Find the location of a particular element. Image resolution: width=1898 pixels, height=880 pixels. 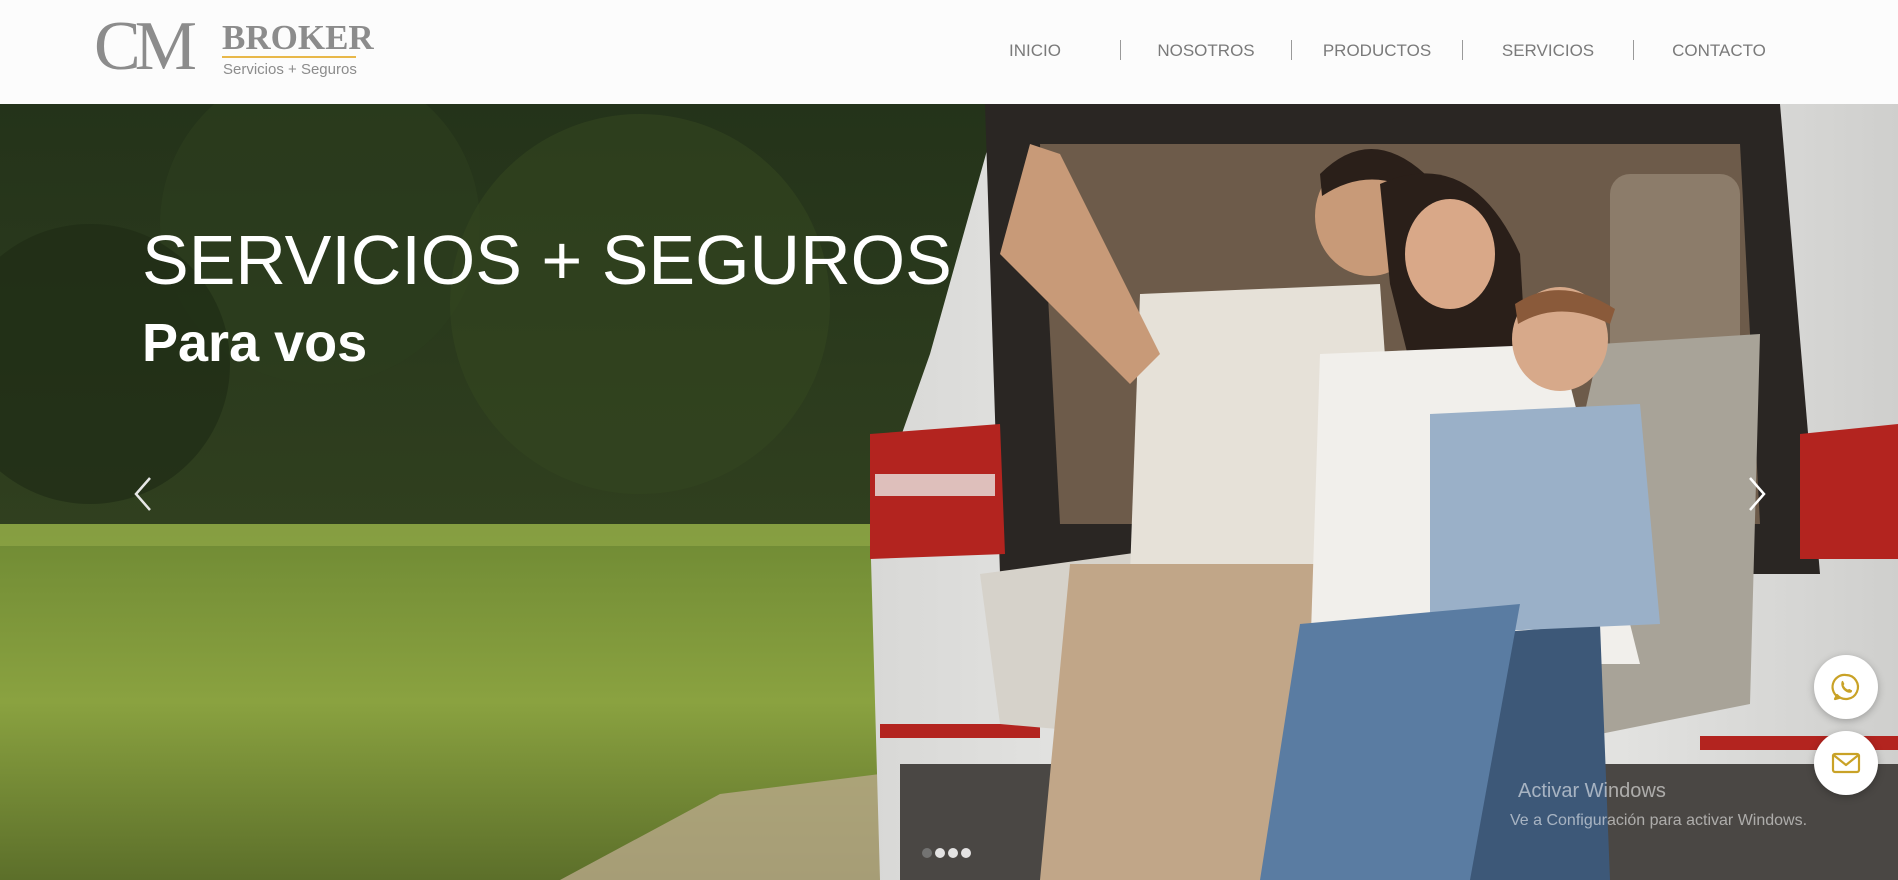

email-button is located at coordinates (1846, 763).